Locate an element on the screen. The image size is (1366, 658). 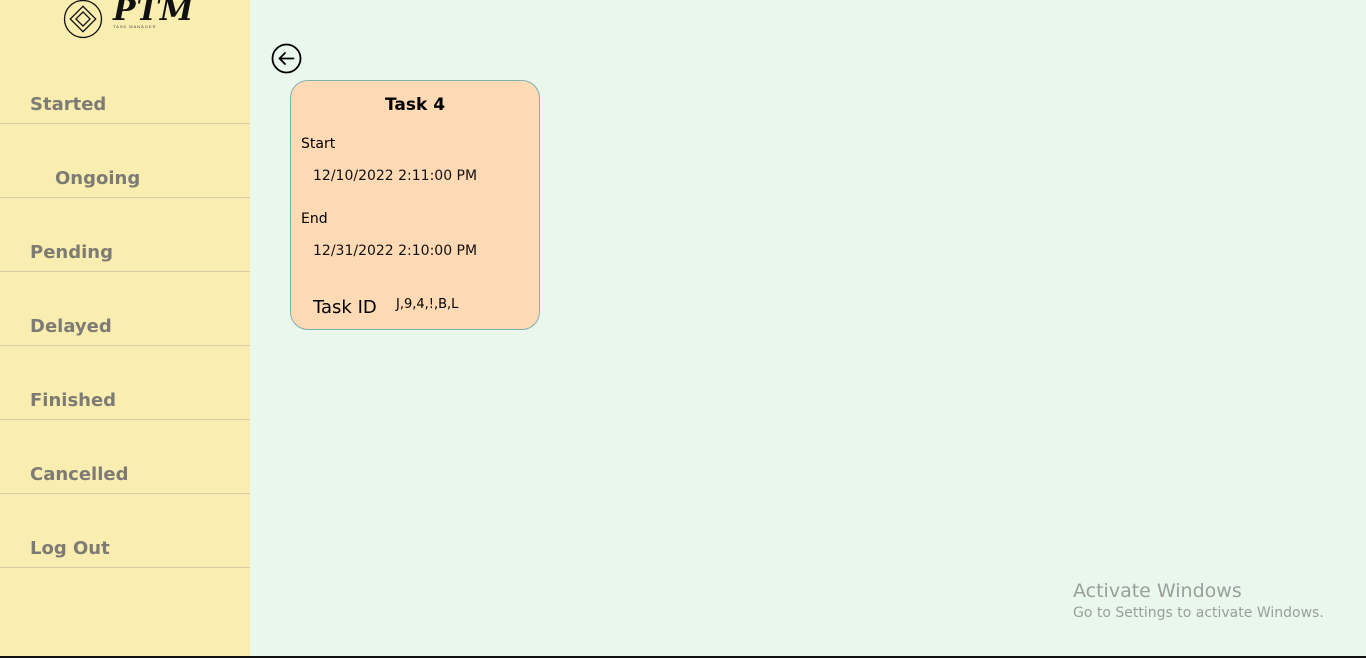
start-value: 12/10/2022 2:11:00 PM is located at coordinates (395, 176).